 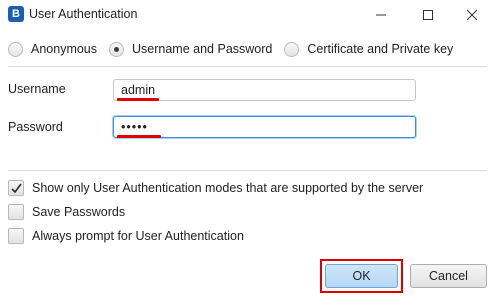 I want to click on radio-anonymous: Anonymous, so click(x=53, y=49).